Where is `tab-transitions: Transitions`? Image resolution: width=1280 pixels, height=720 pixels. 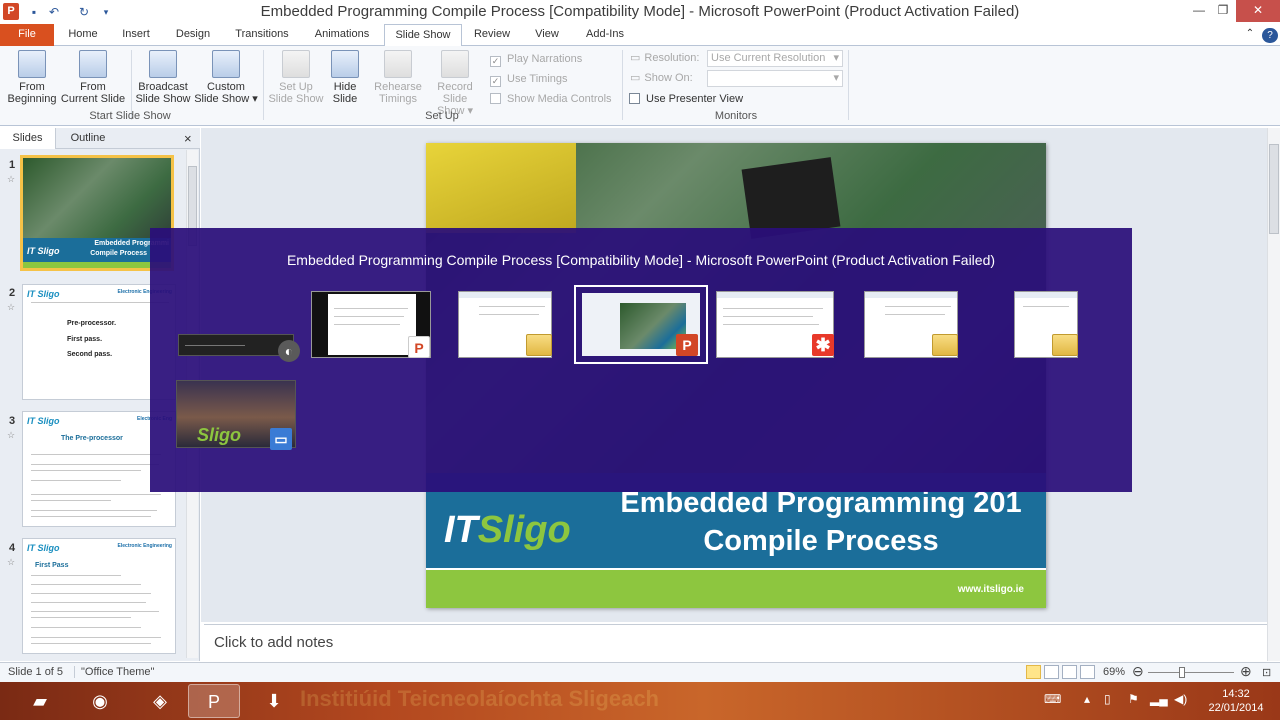 tab-transitions: Transitions is located at coordinates (262, 35).